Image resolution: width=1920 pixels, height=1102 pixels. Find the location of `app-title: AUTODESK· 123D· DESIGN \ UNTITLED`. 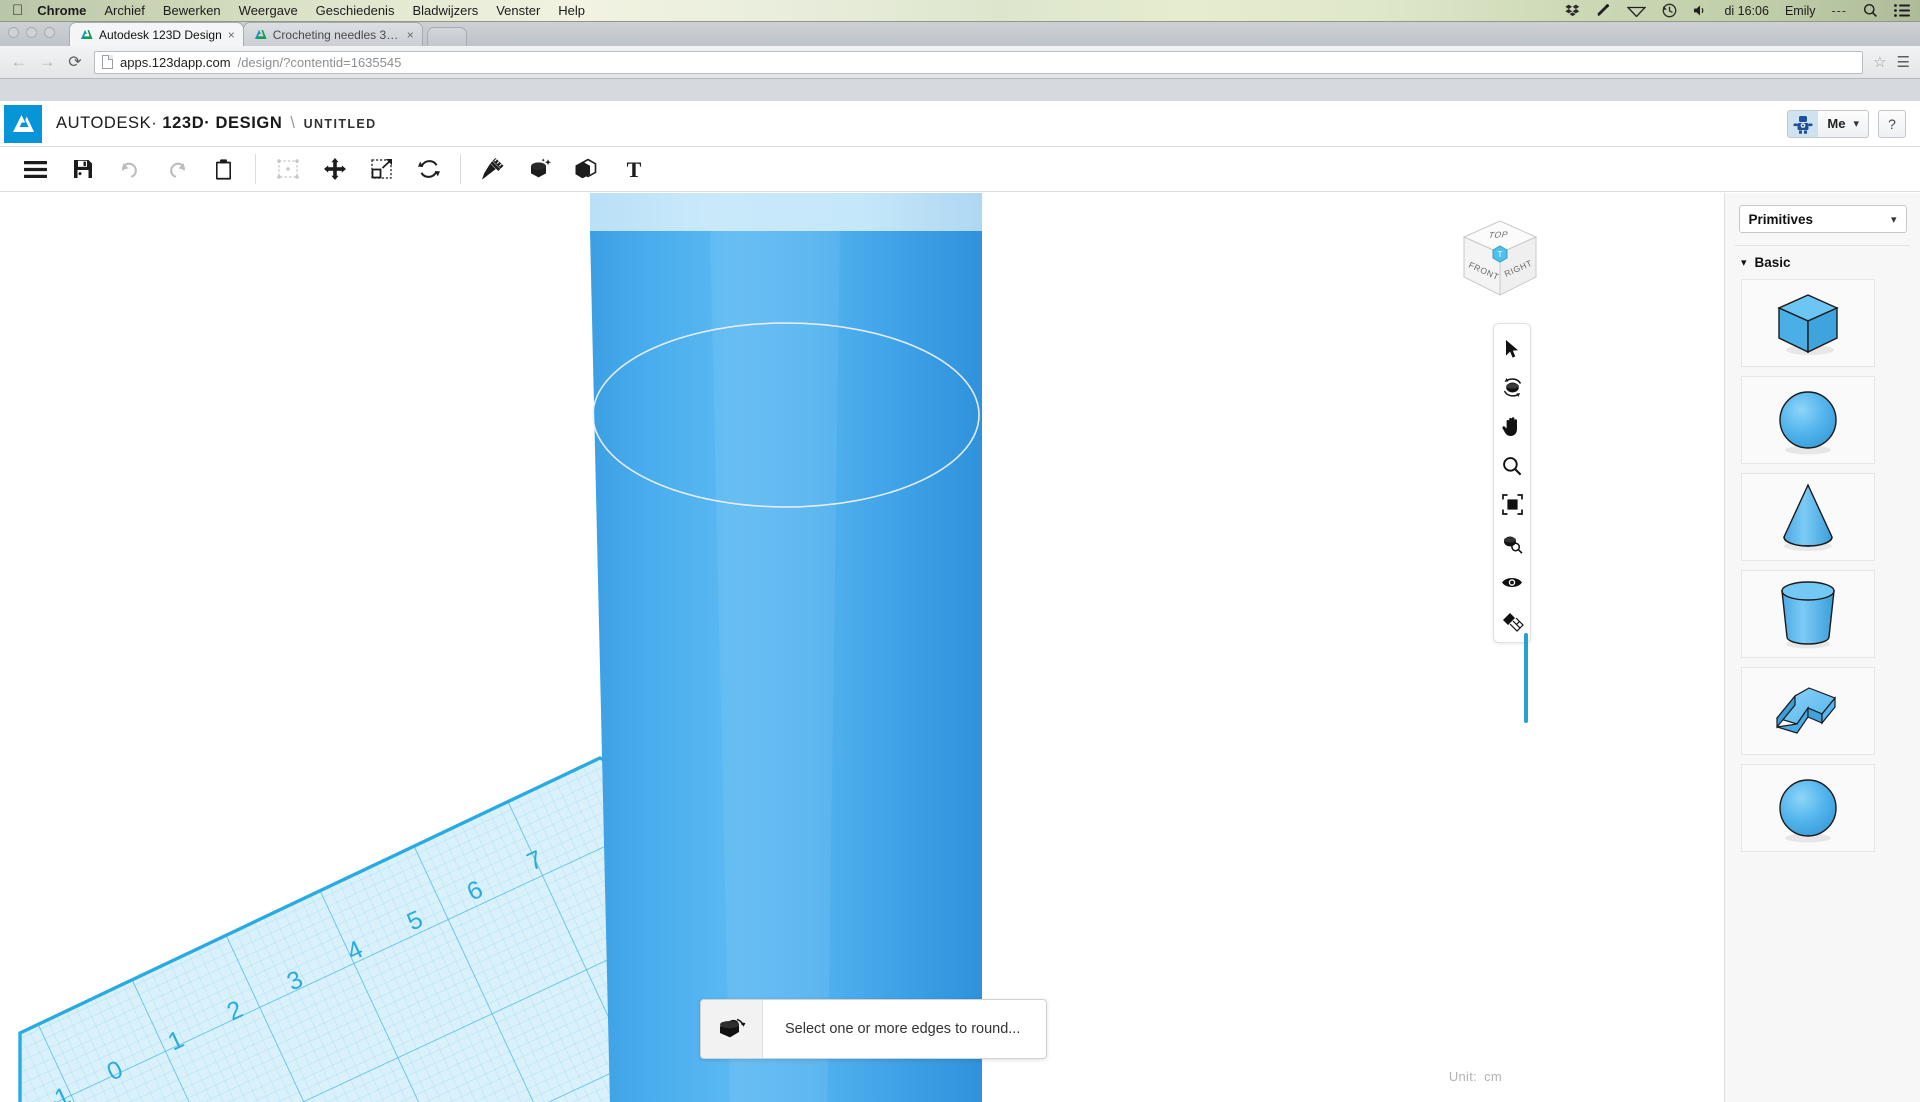

app-title: AUTODESK· 123D· DESIGN \ UNTITLED is located at coordinates (216, 123).